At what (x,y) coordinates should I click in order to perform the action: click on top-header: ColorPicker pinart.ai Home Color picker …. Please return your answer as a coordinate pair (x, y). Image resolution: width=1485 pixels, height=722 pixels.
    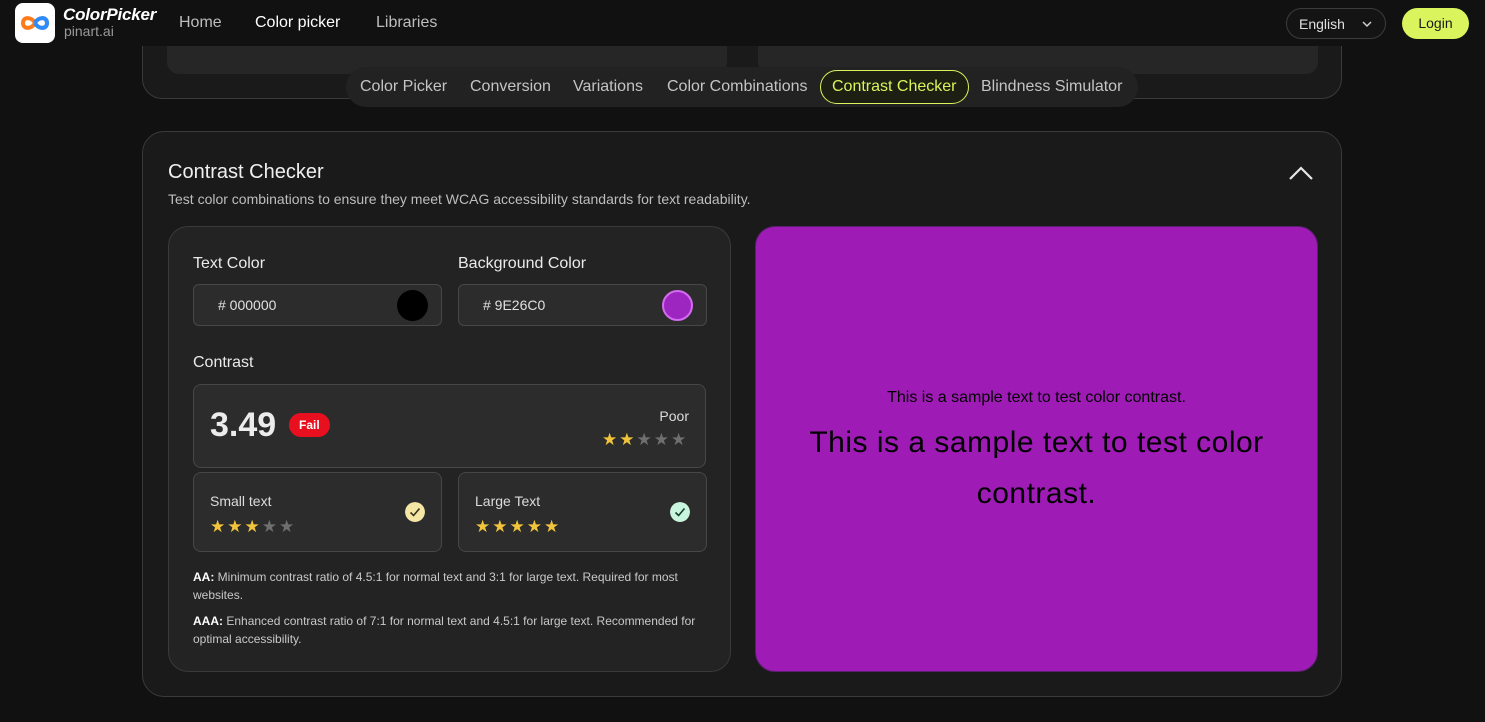
    Looking at the image, I should click on (742, 23).